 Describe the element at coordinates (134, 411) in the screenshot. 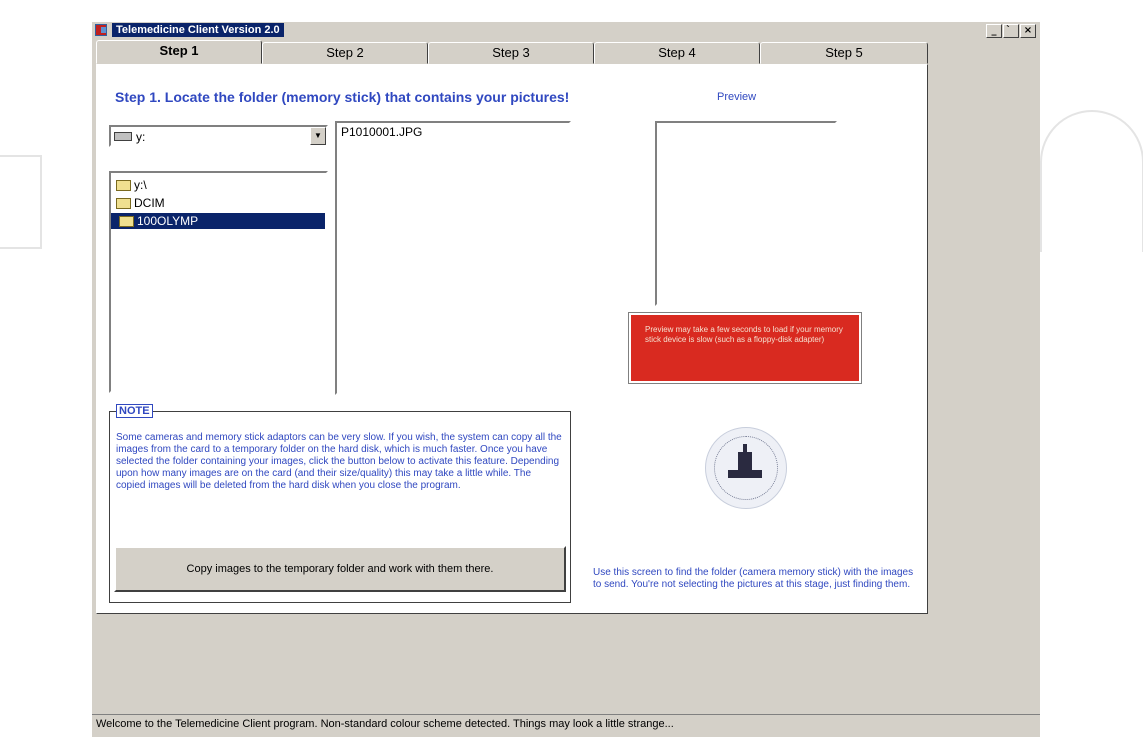

I see `note-legend: NOTE` at that location.